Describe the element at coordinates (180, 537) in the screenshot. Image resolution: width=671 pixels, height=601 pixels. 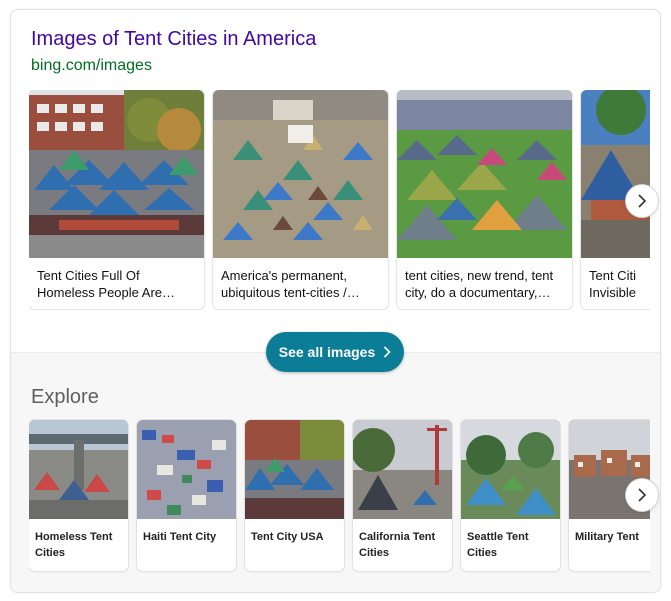
I see `explore-caption: Haiti Tent City` at that location.